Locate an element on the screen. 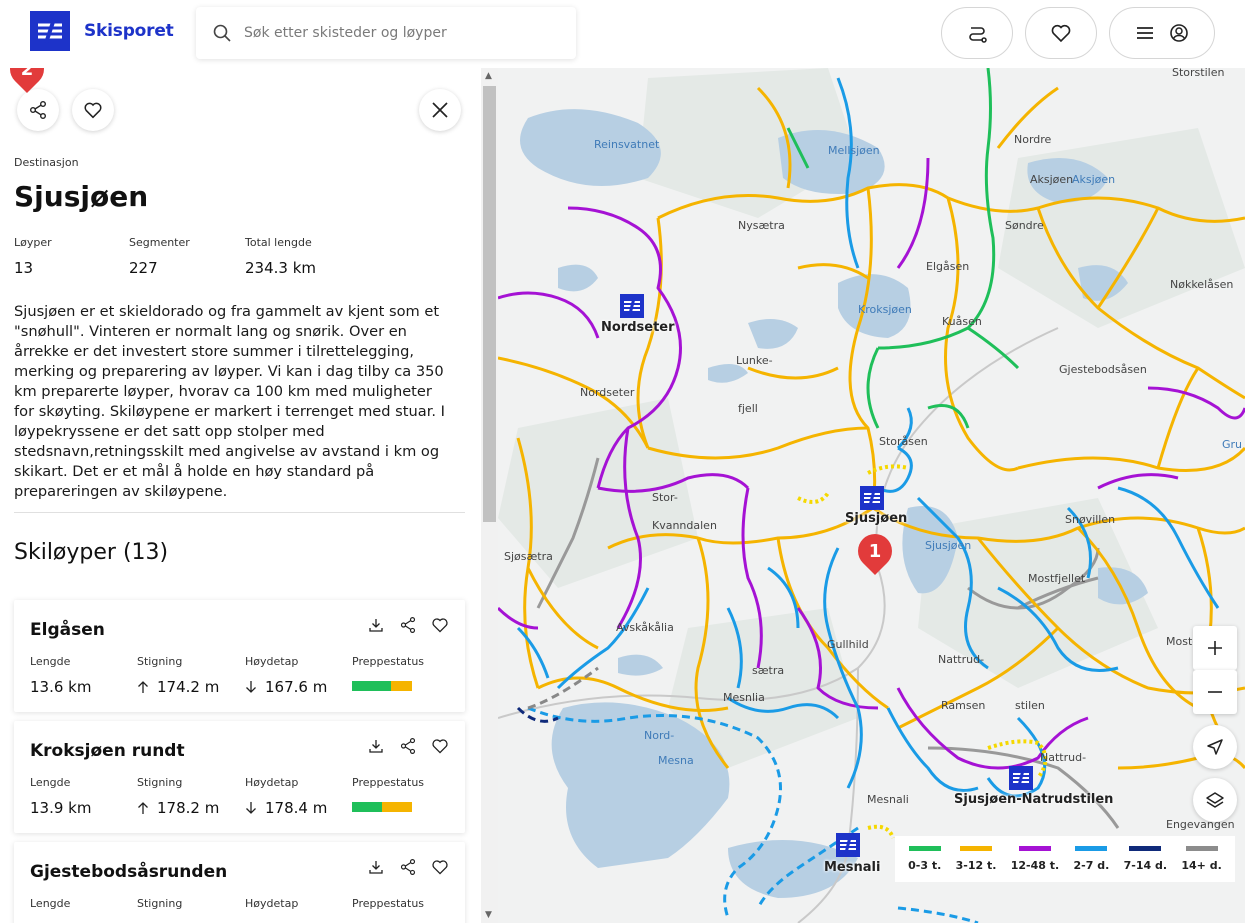 Image resolution: width=1245 pixels, height=923 pixels. legend-label: 0-3 t. is located at coordinates (925, 865).